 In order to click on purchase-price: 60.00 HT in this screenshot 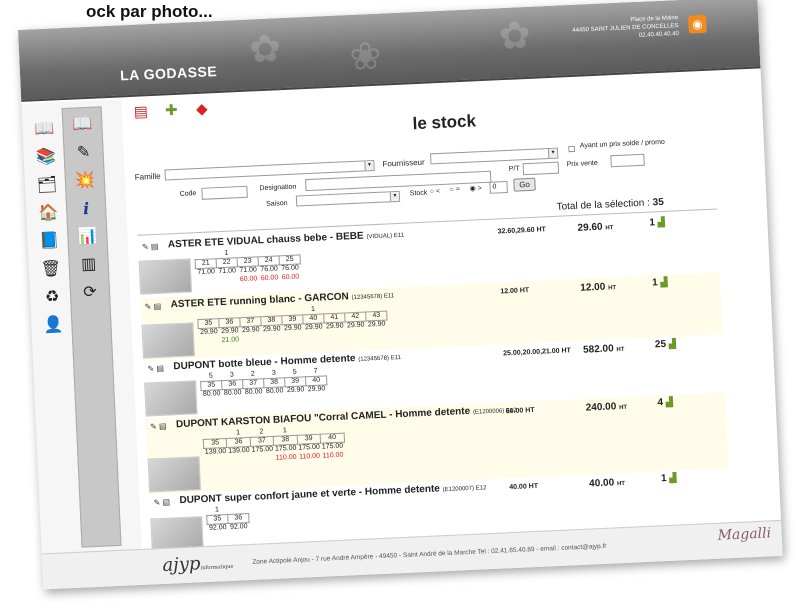, I will do `click(520, 411)`.